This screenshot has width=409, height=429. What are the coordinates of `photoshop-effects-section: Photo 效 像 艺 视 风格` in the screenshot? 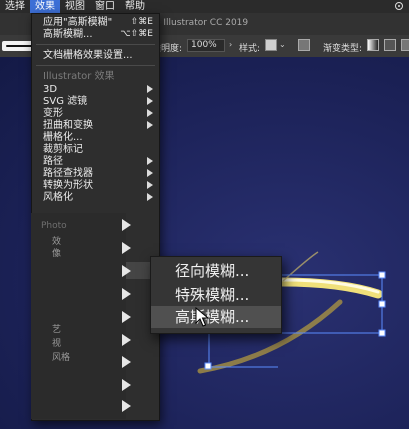 It's located at (78, 316).